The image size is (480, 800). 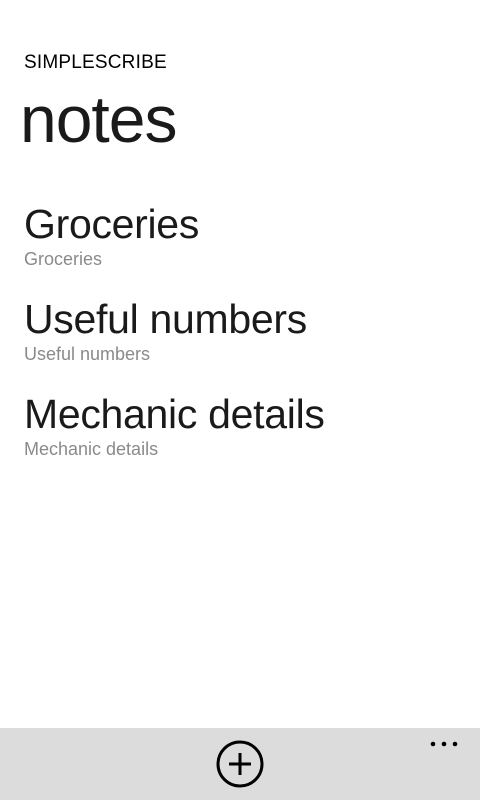 I want to click on note-preview: Mechanic details, so click(x=91, y=449).